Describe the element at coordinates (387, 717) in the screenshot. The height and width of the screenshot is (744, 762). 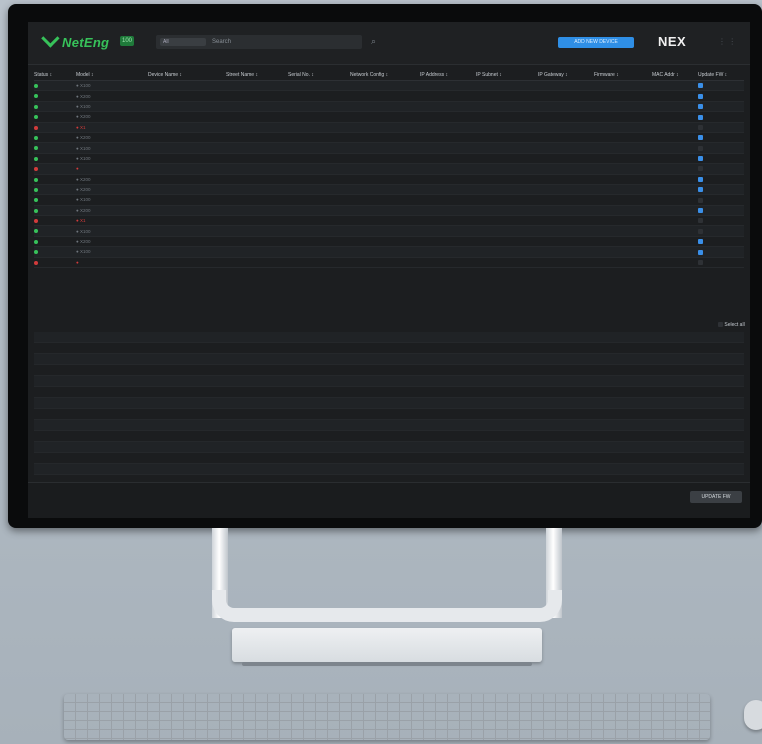
I see `keyboard` at that location.